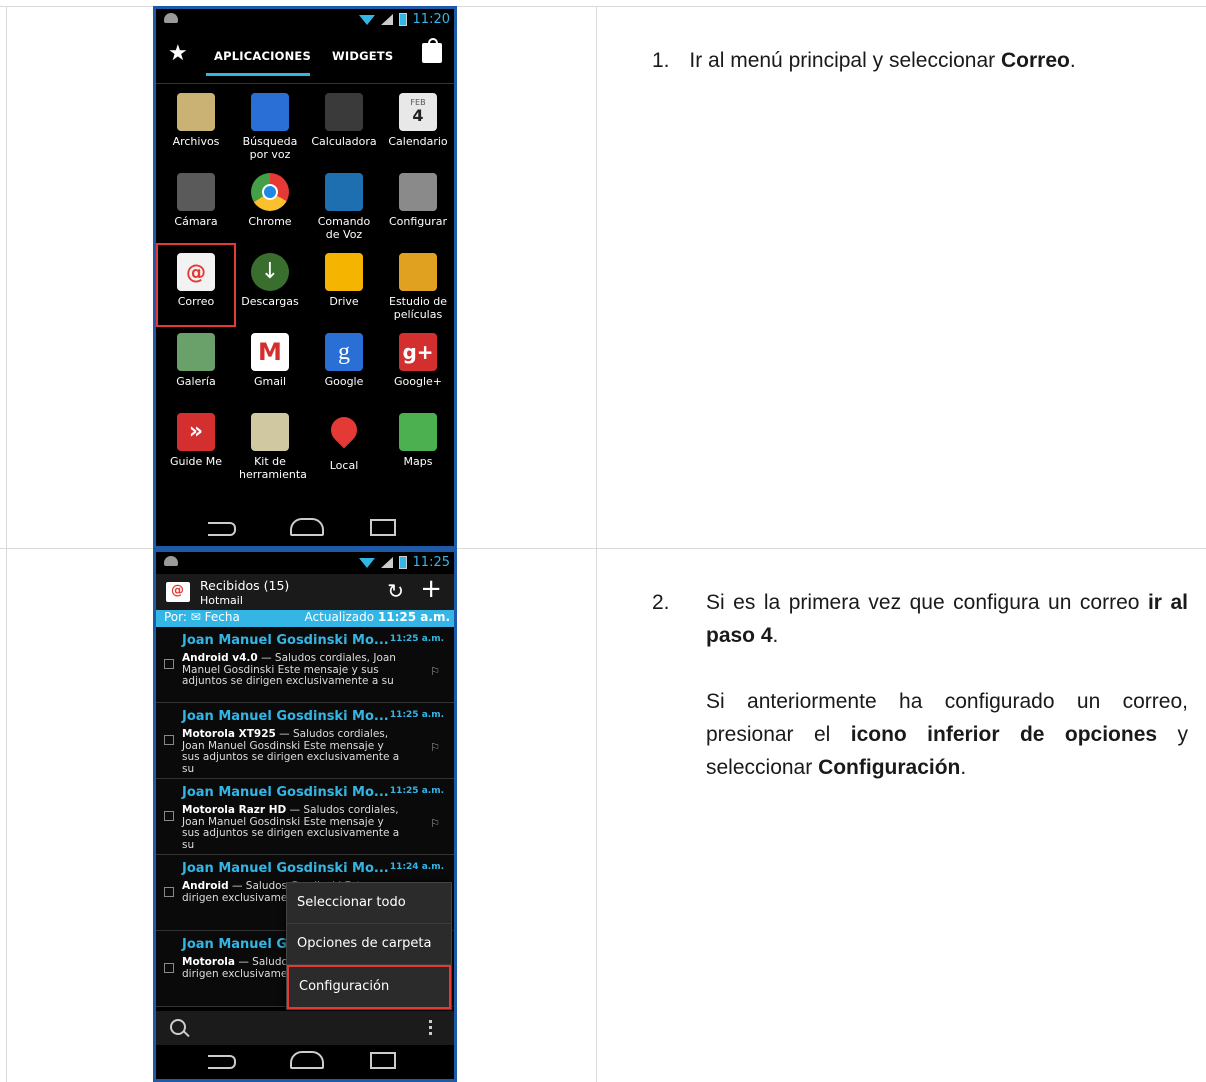  I want to click on app-downloads: ↓ Descargas, so click(270, 280).